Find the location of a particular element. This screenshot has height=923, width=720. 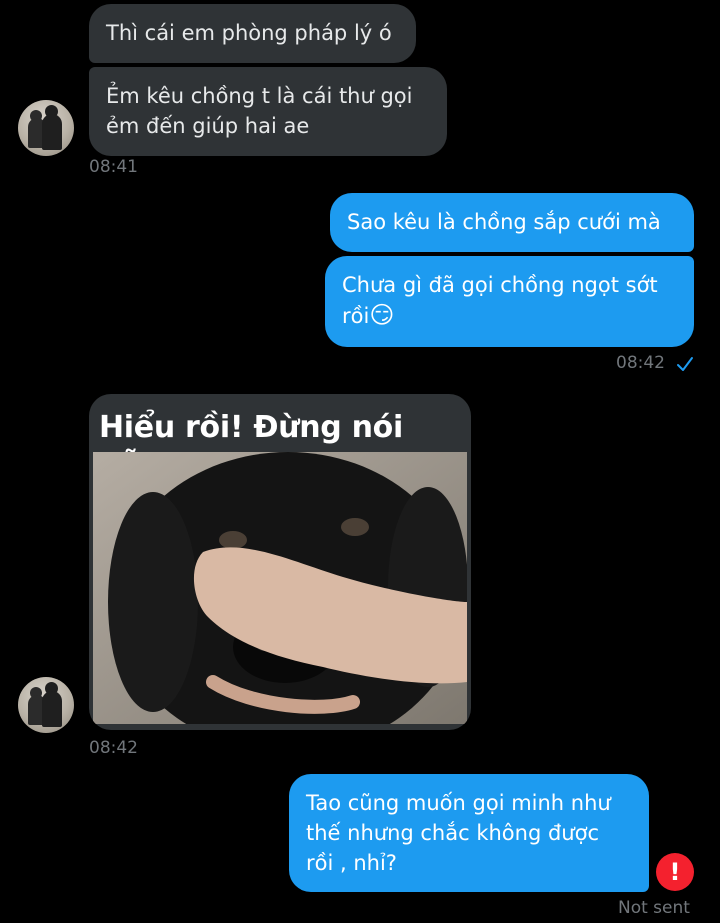

timestamp: 08:41 is located at coordinates (113, 167).